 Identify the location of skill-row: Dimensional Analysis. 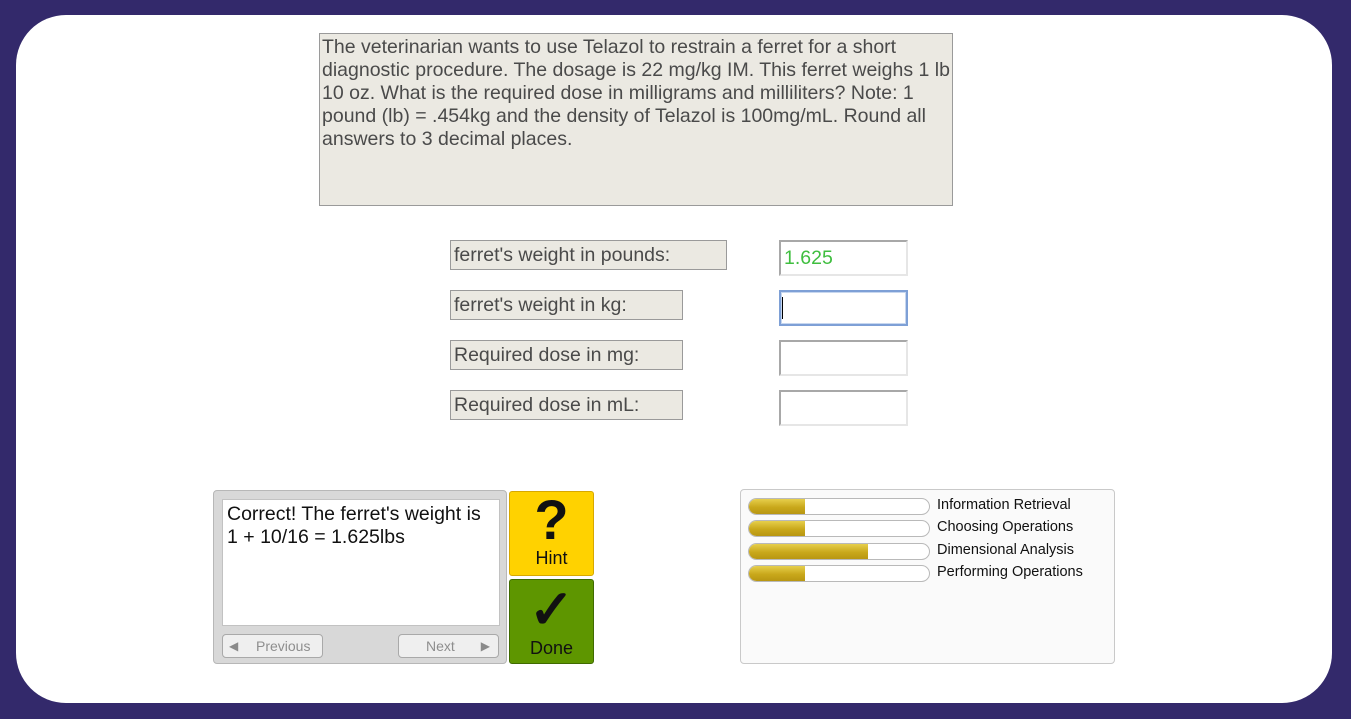
(928, 551).